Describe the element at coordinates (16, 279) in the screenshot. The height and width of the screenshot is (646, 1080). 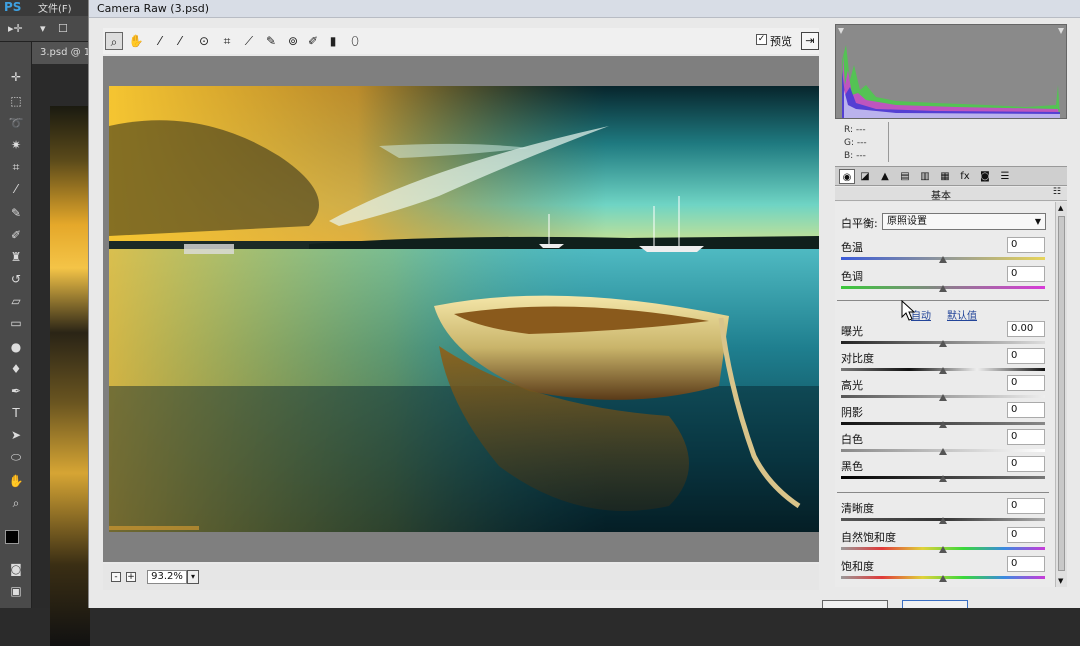
I see `history-brush-tool-icon: ↺` at that location.